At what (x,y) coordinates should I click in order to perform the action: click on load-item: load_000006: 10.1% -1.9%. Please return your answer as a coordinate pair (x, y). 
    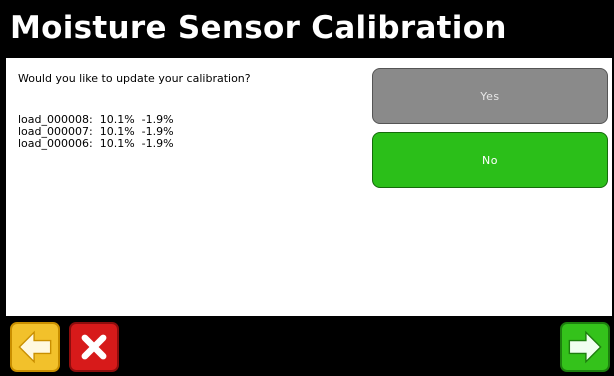
    Looking at the image, I should click on (96, 143).